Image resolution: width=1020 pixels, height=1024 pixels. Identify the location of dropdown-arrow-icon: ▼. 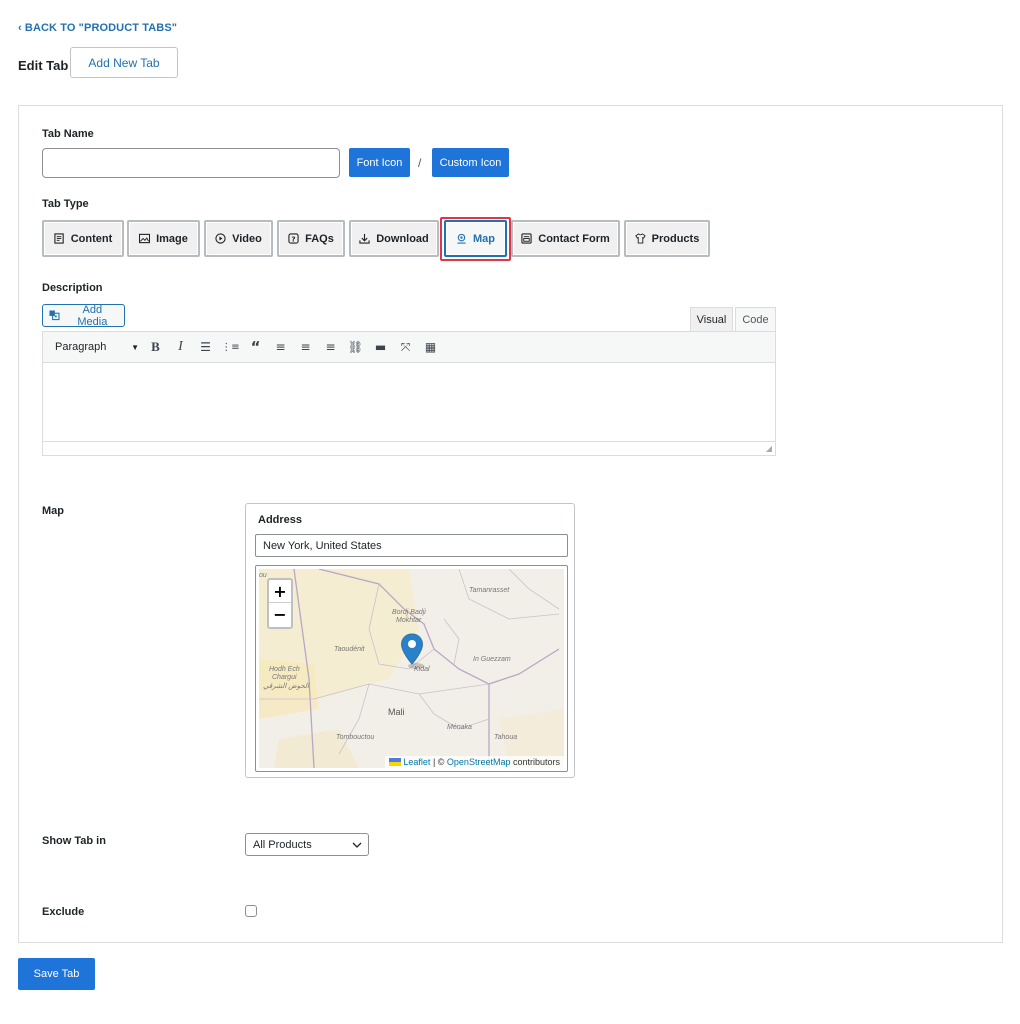
(135, 347).